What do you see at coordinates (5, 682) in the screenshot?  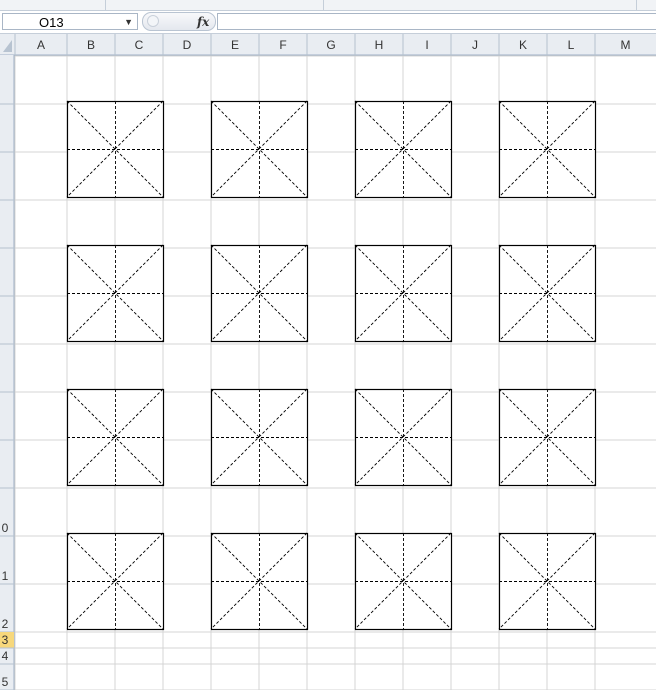 I see `row-header-label: 5` at bounding box center [5, 682].